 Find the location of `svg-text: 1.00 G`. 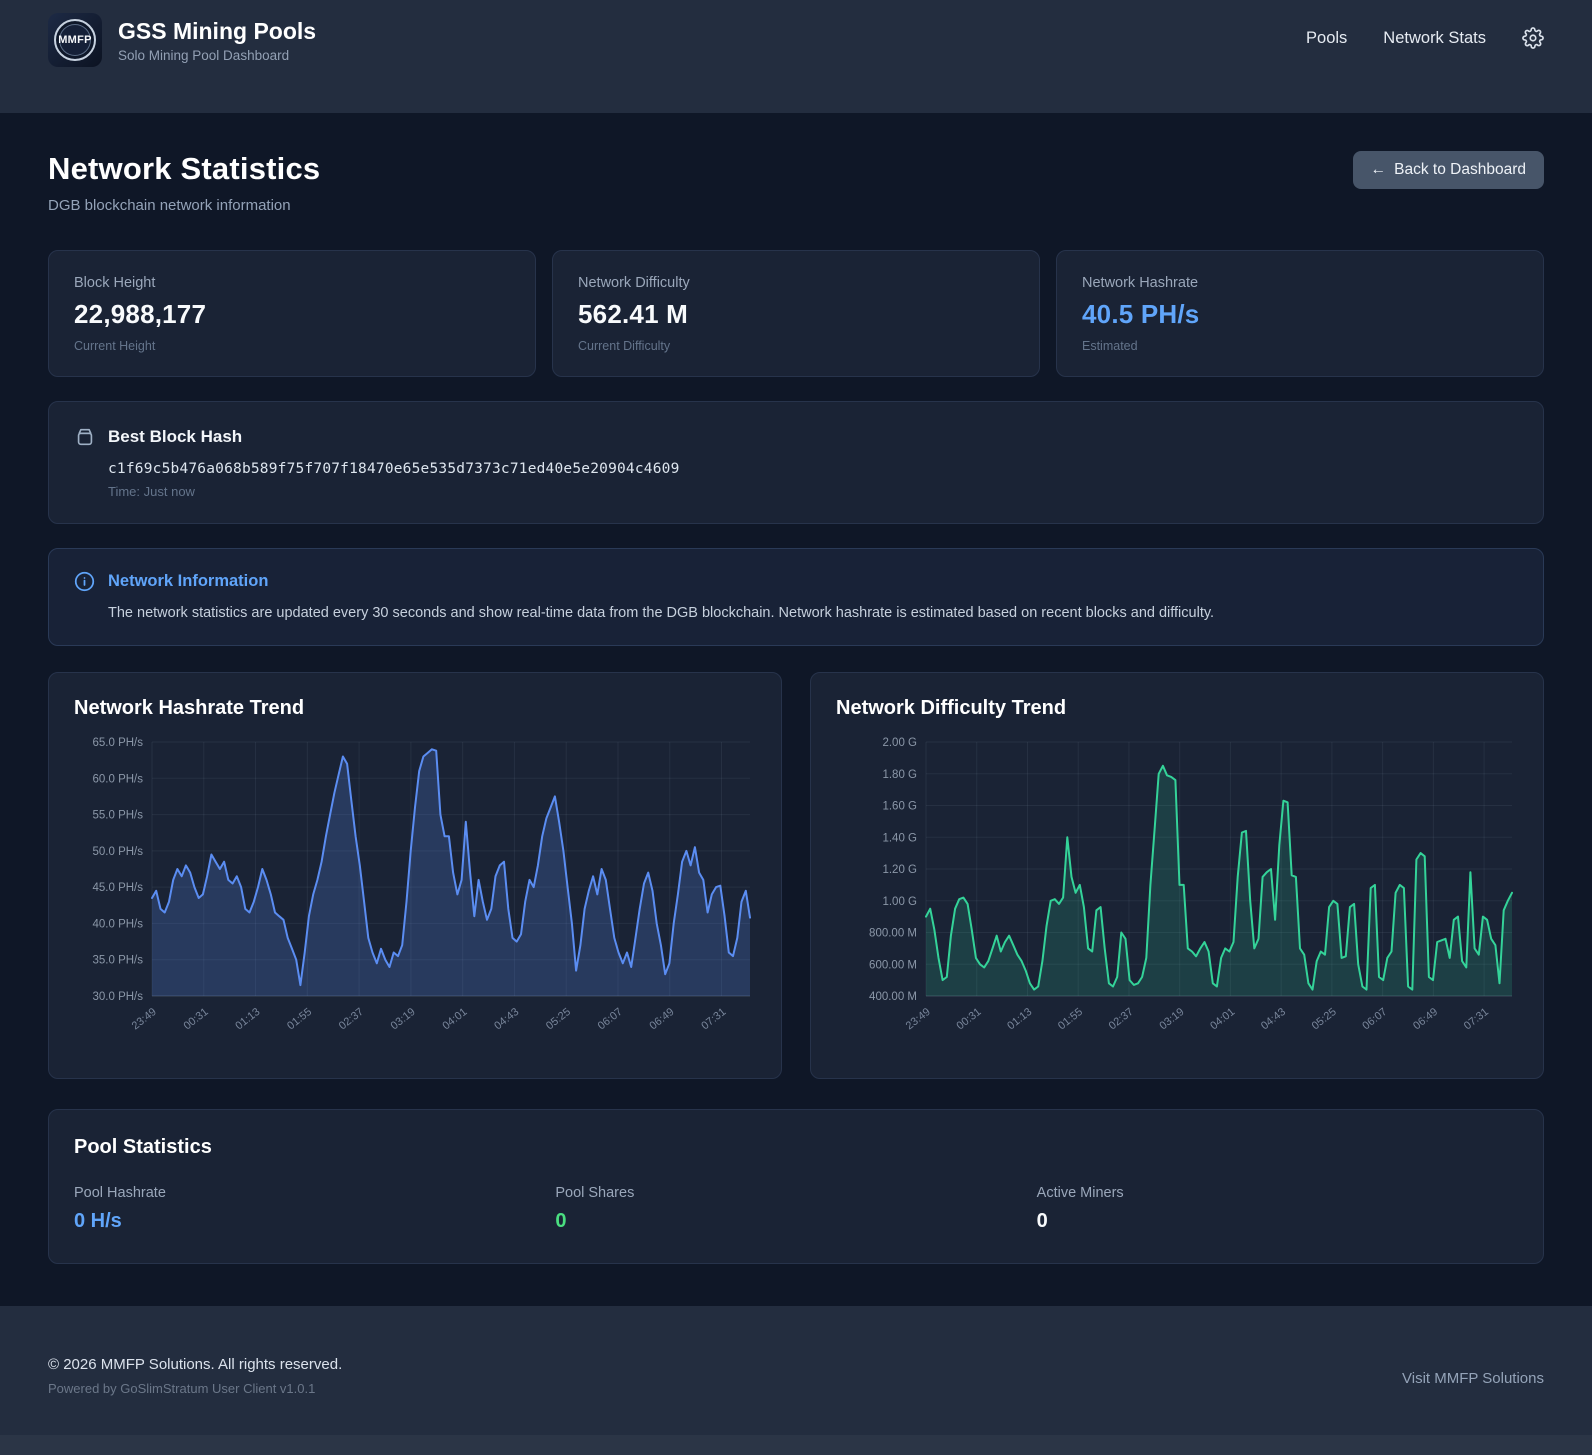

svg-text: 1.00 G is located at coordinates (899, 902).